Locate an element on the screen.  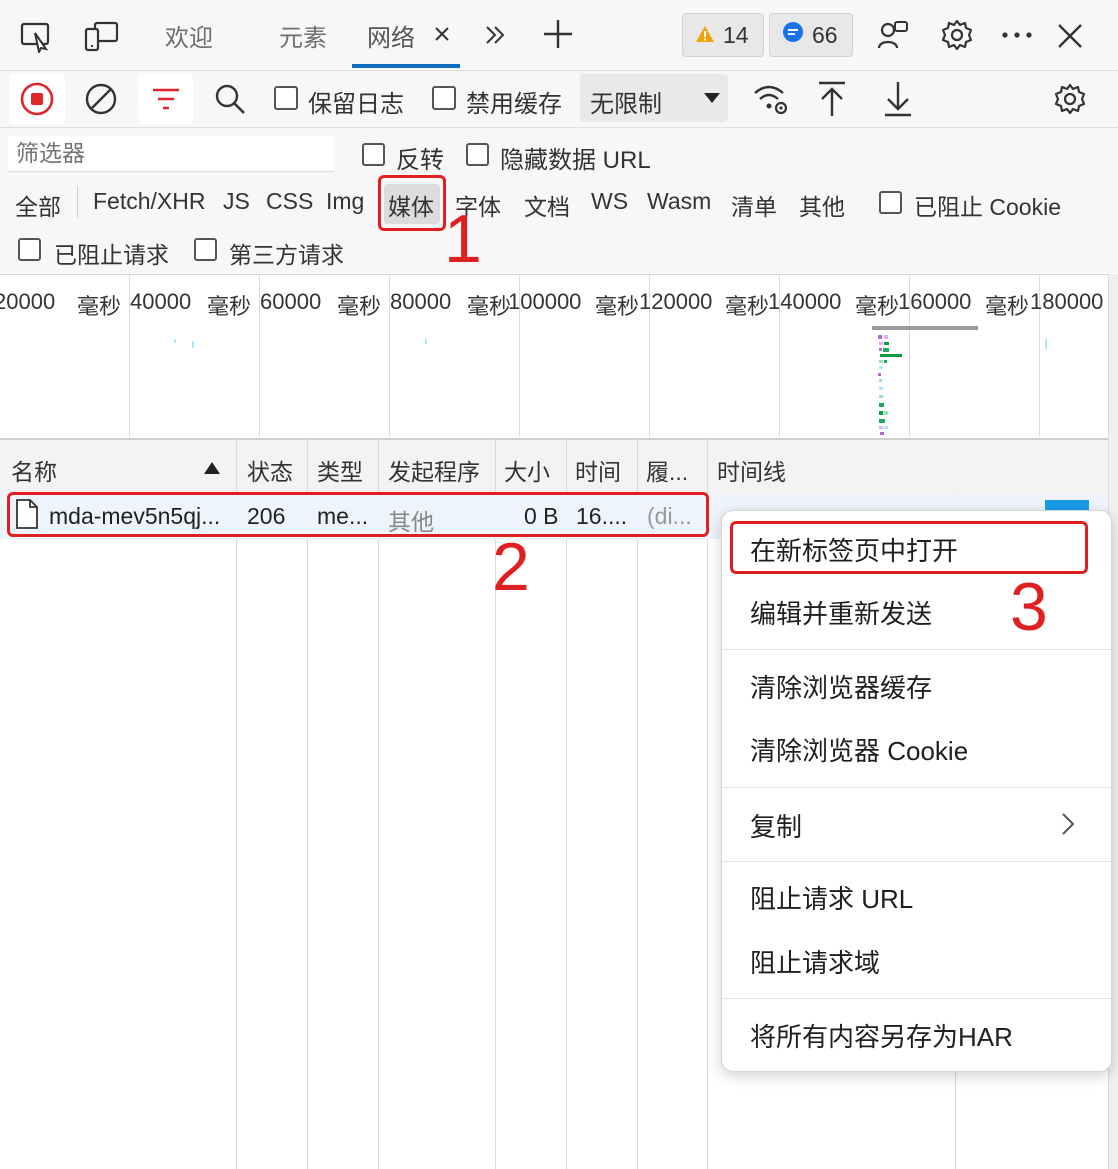
column-name: 名称 is located at coordinates (34, 470).